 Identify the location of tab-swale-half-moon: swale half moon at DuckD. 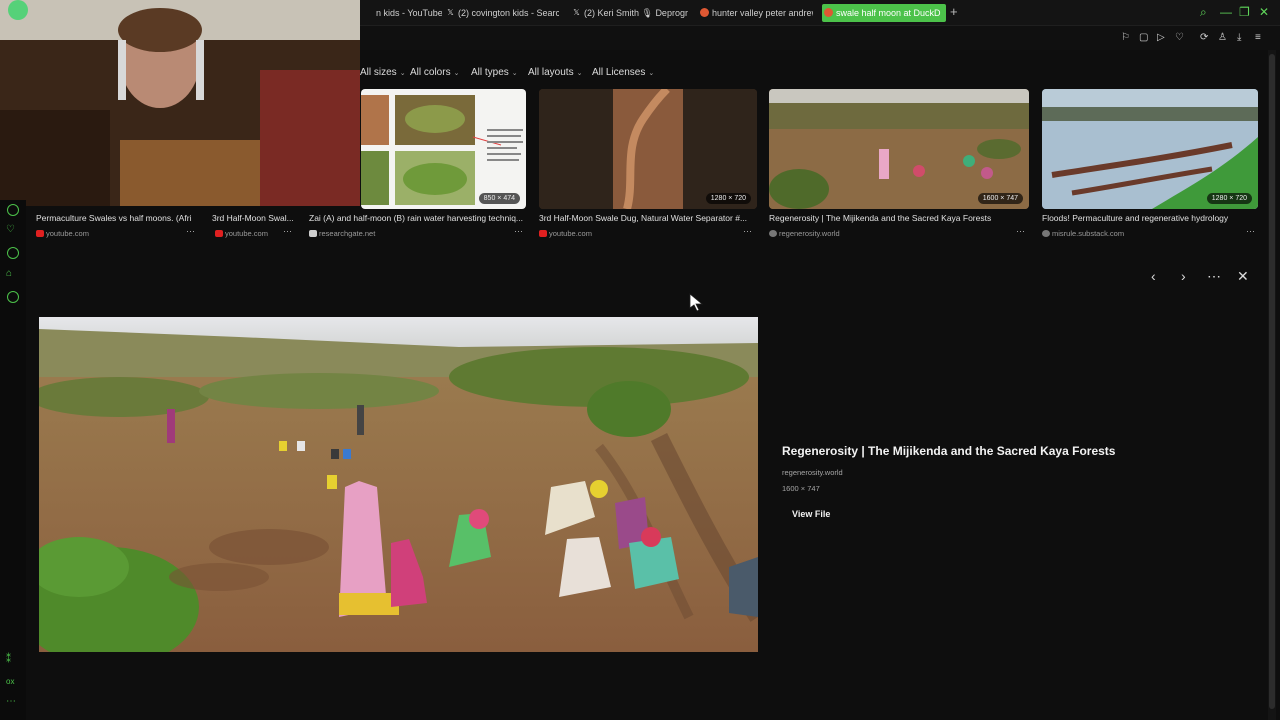
(884, 13).